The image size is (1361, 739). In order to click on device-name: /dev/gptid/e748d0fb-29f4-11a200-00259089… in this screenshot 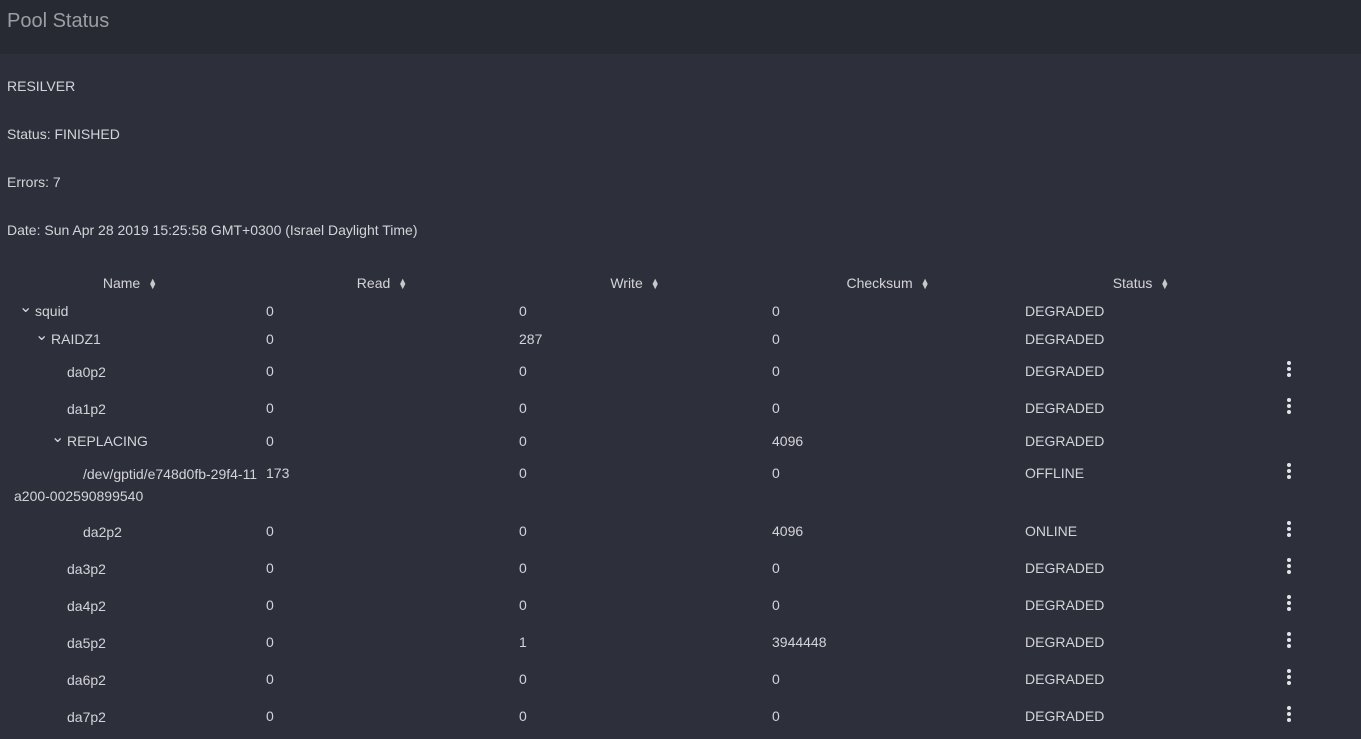, I will do `click(139, 485)`.